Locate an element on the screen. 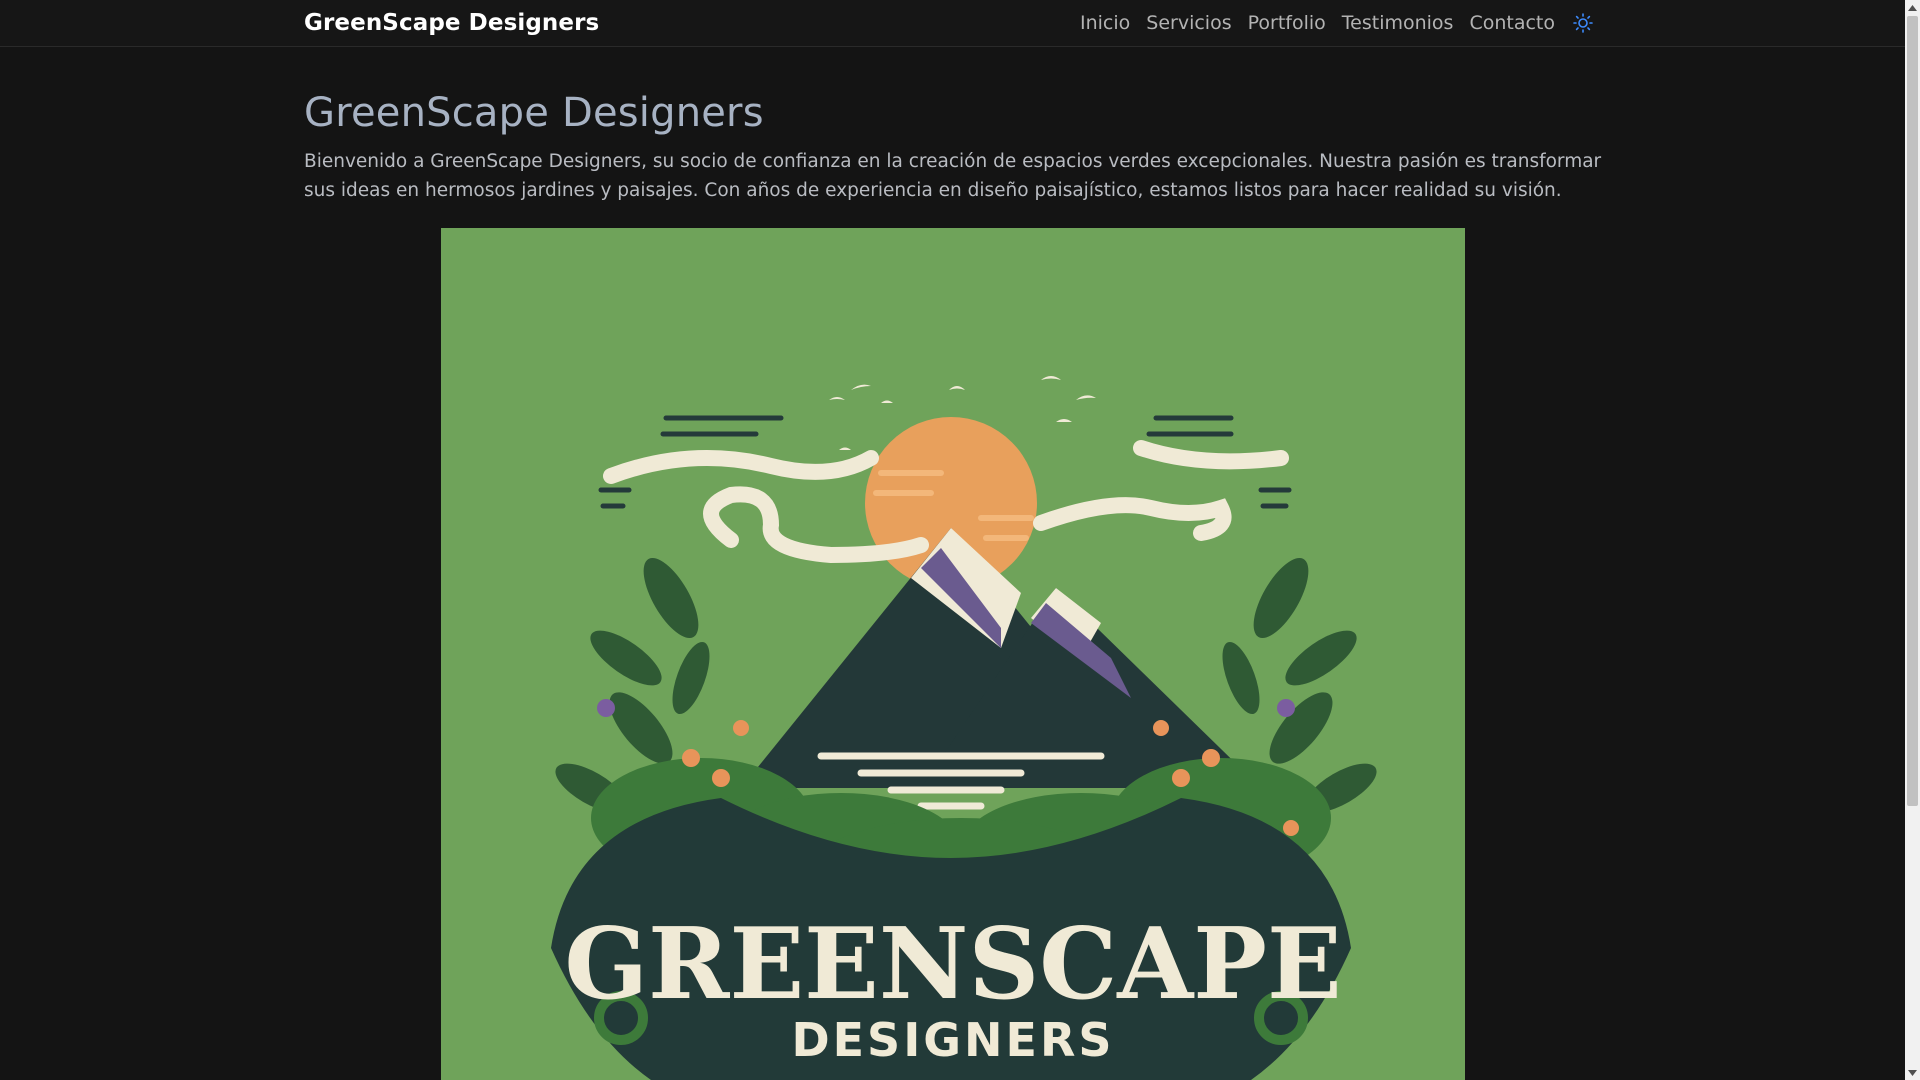 This screenshot has width=1920, height=1080. scroll-up-arrow-icon is located at coordinates (1912, 7).